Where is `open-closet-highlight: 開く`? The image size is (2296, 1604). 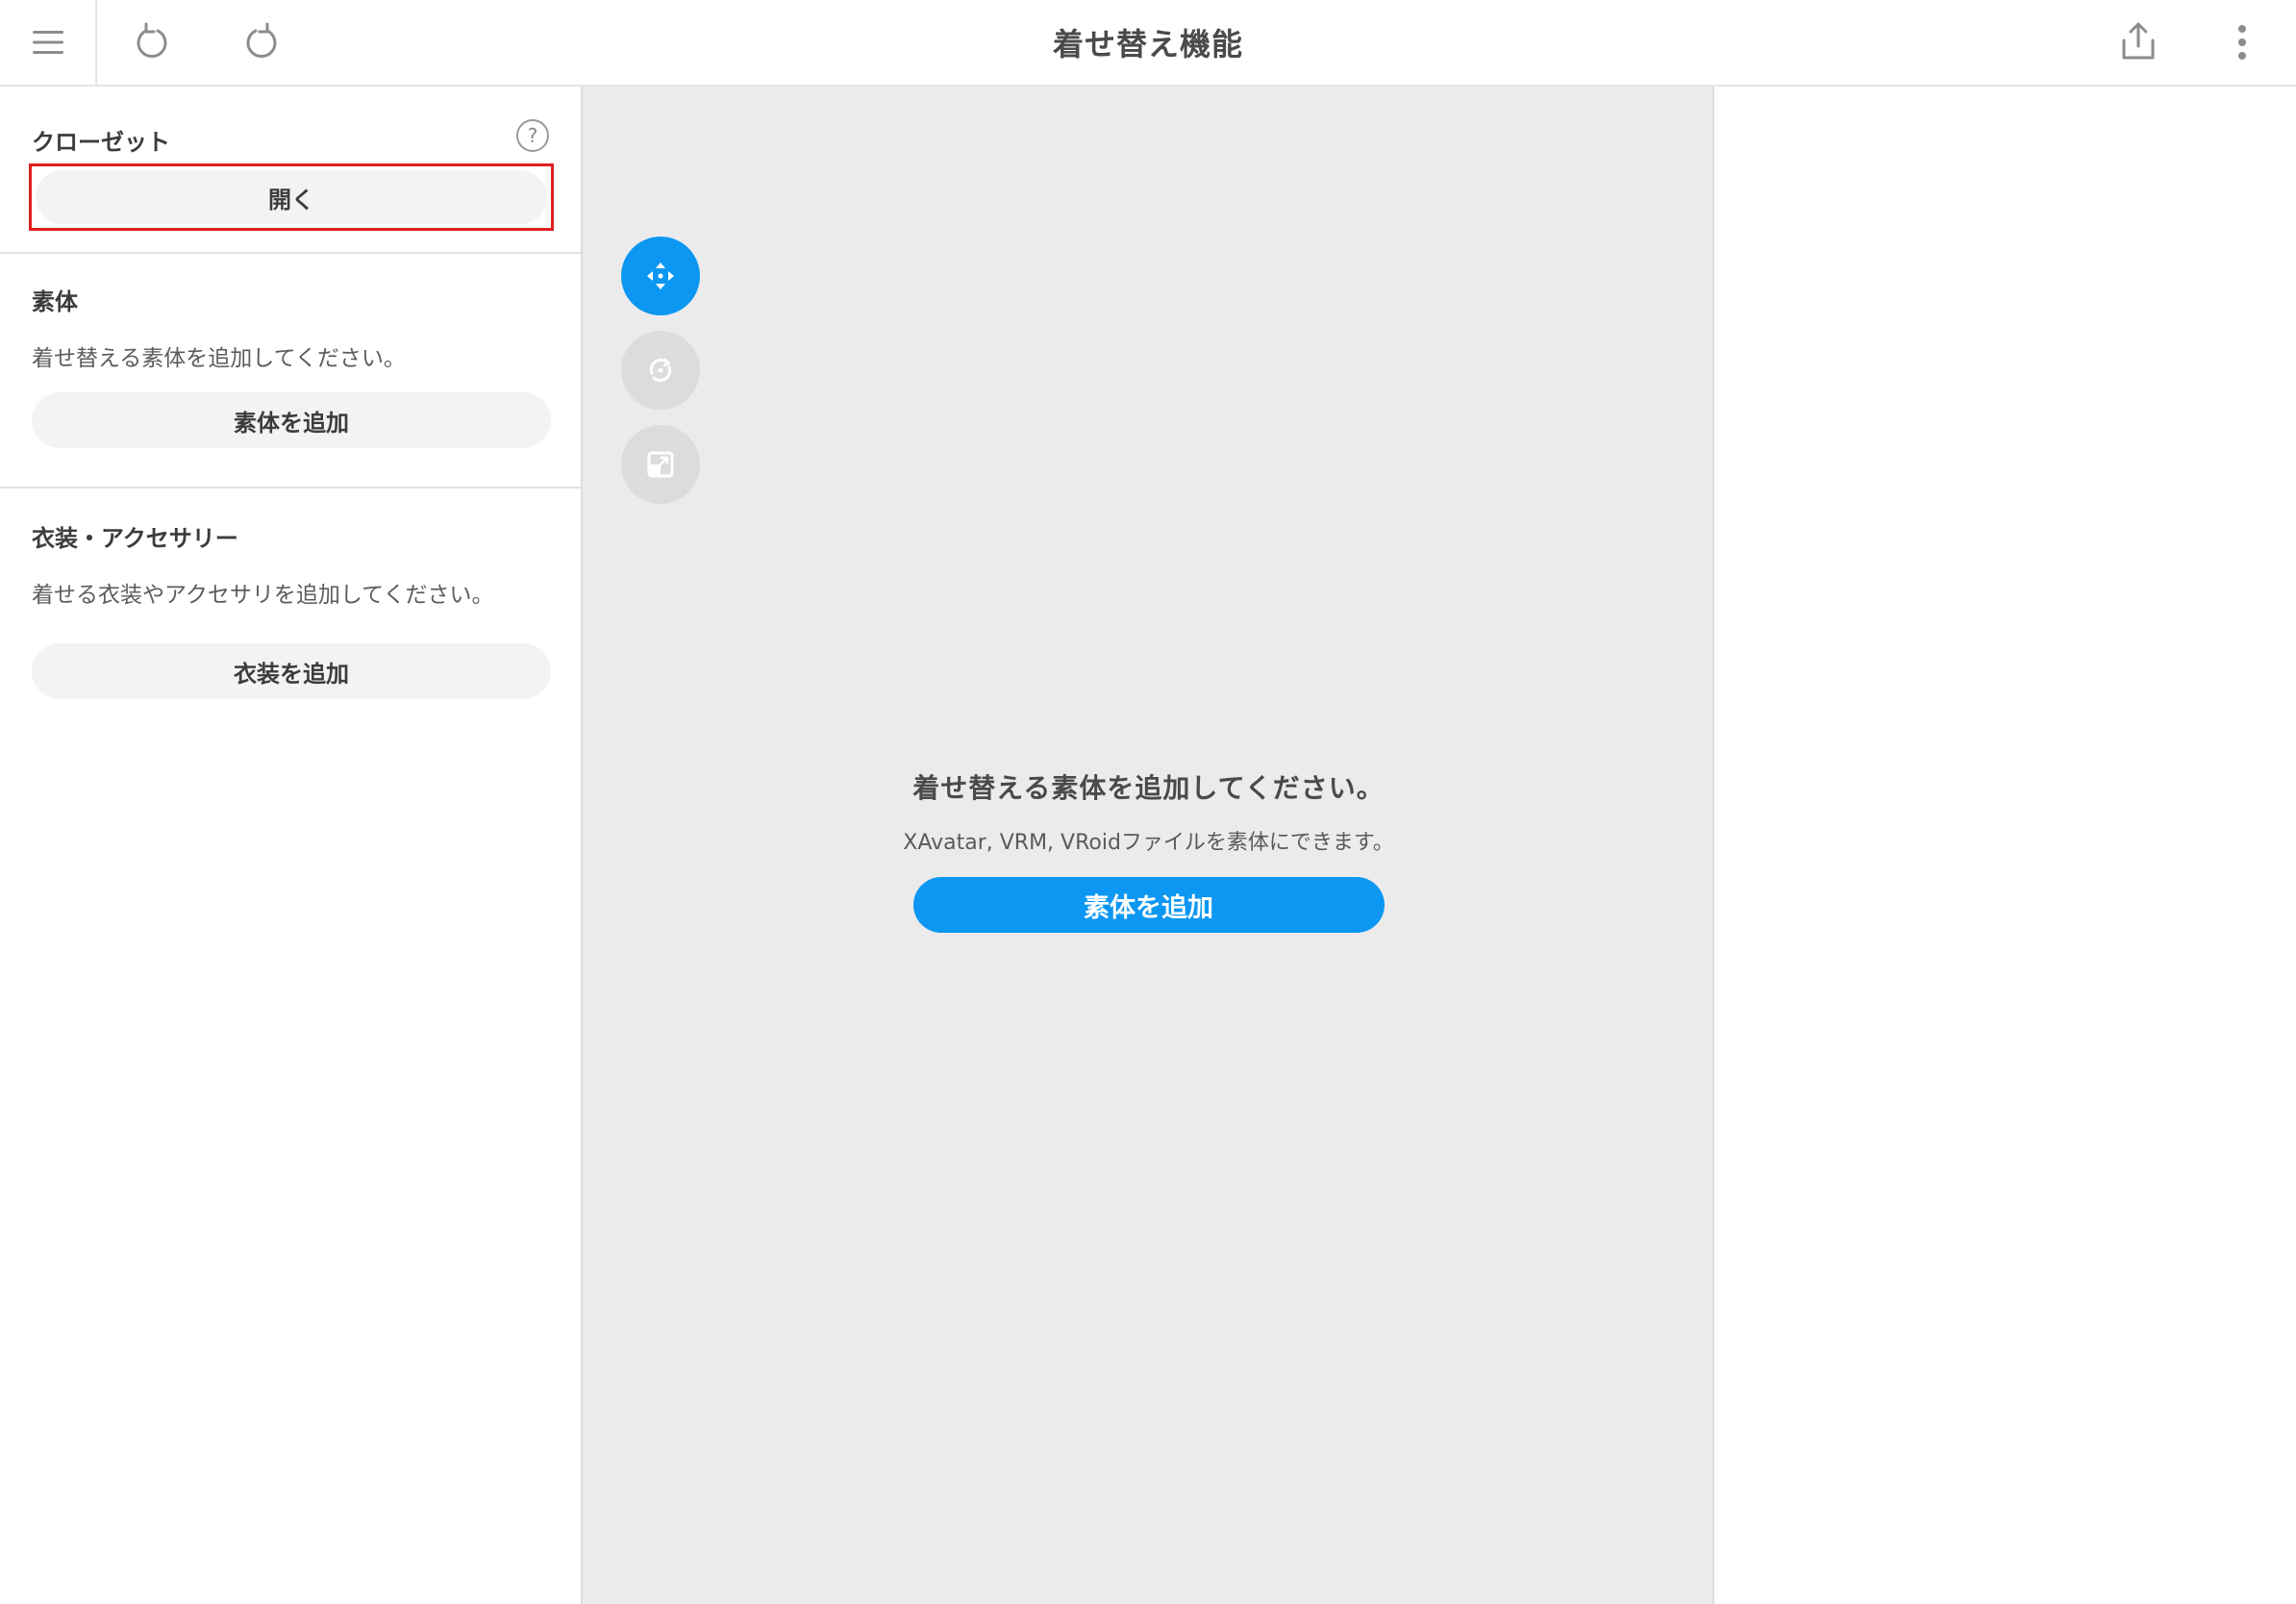 open-closet-highlight: 開く is located at coordinates (291, 197).